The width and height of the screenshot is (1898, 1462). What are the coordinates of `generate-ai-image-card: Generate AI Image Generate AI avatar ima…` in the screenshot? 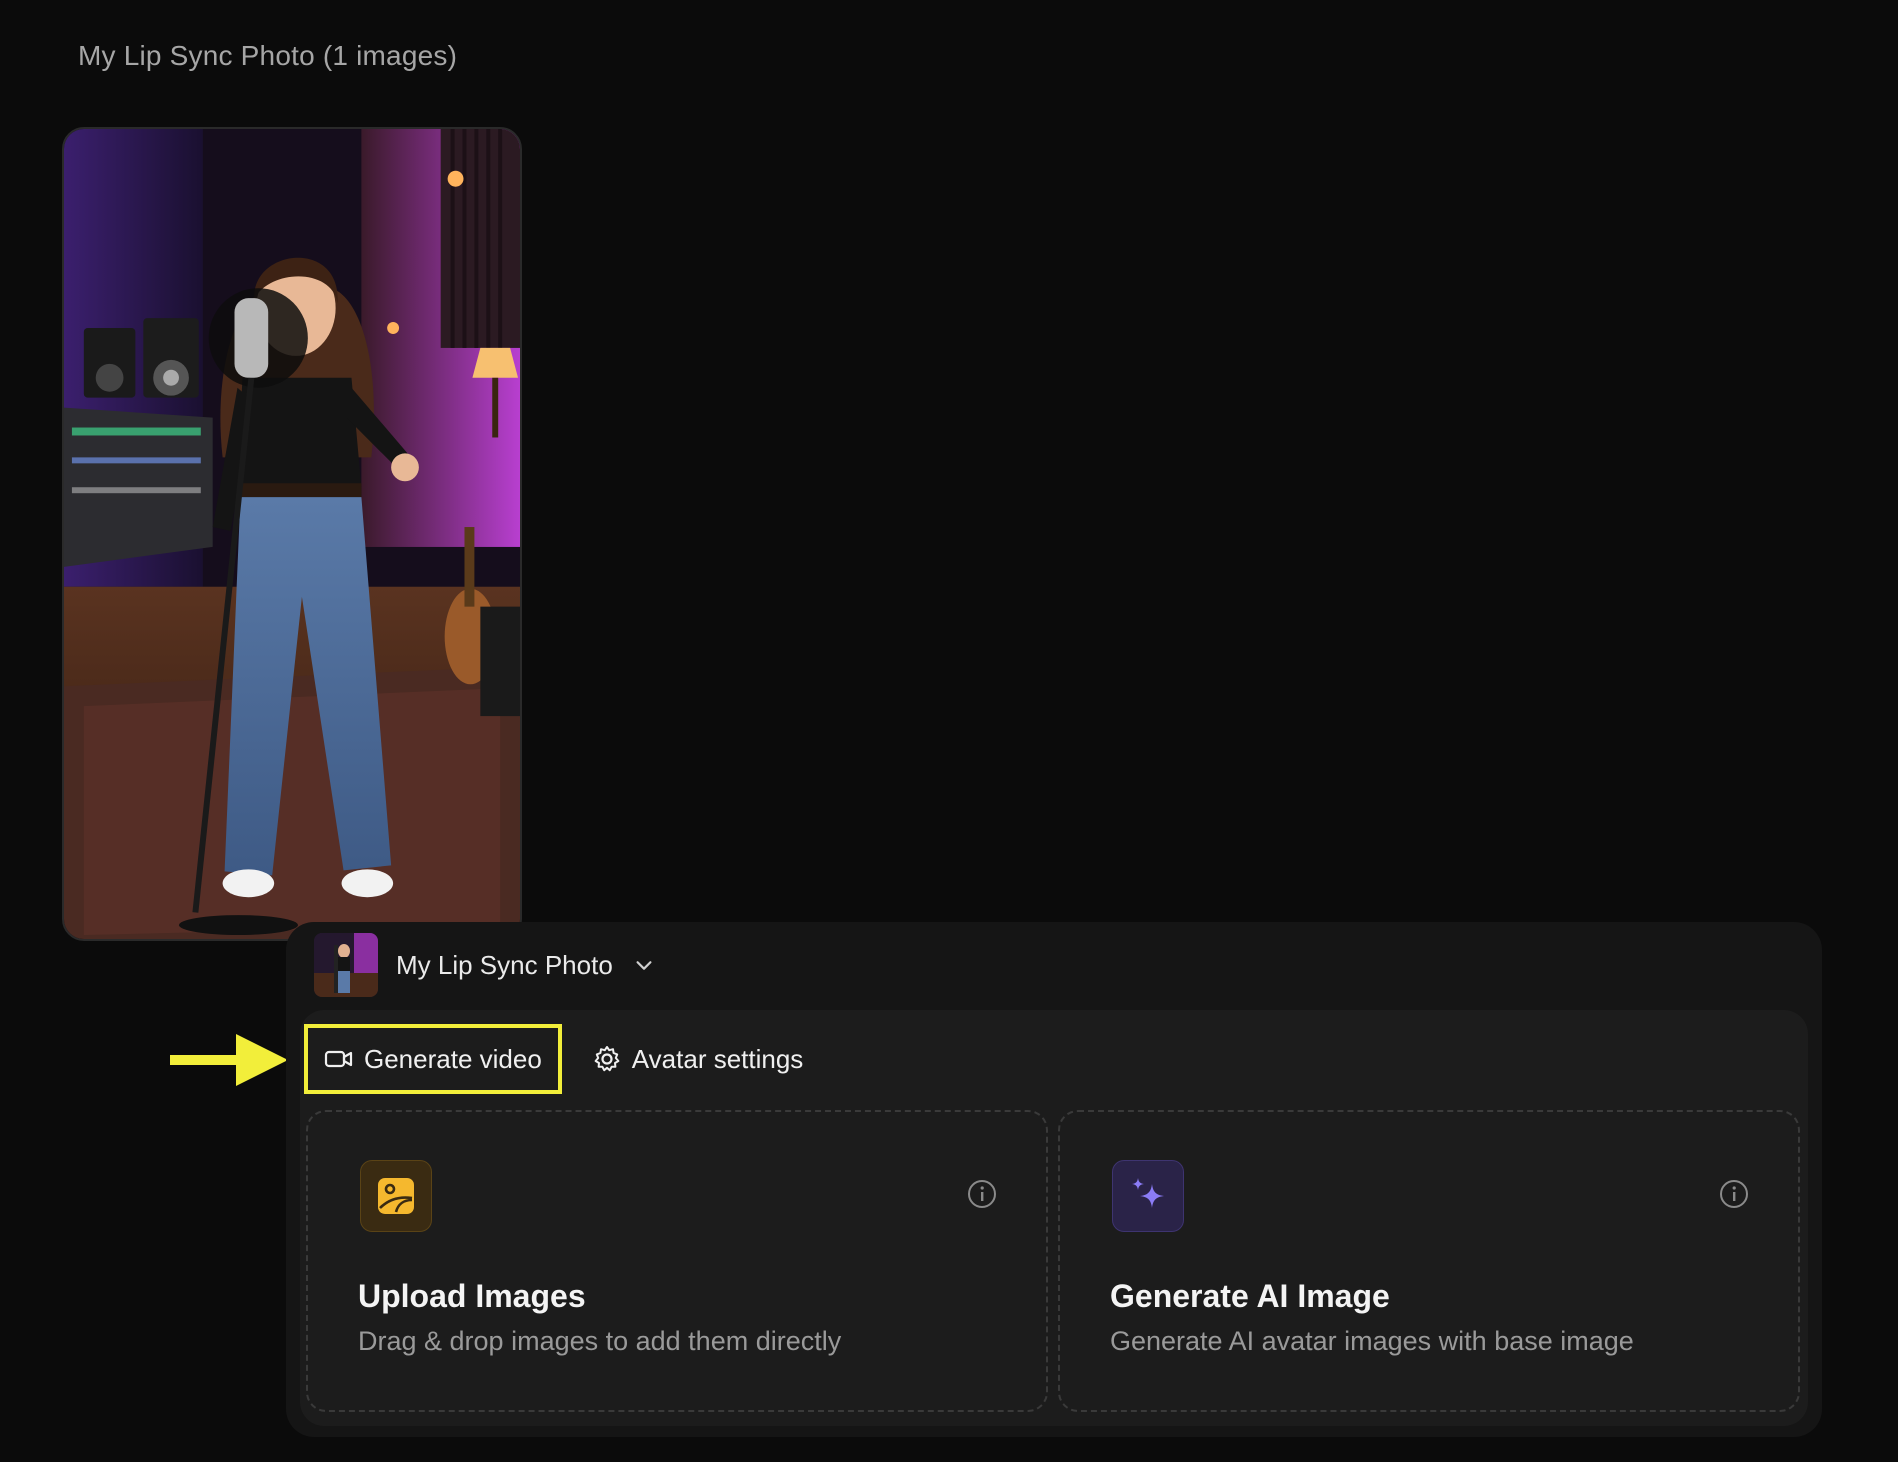 It's located at (1429, 1261).